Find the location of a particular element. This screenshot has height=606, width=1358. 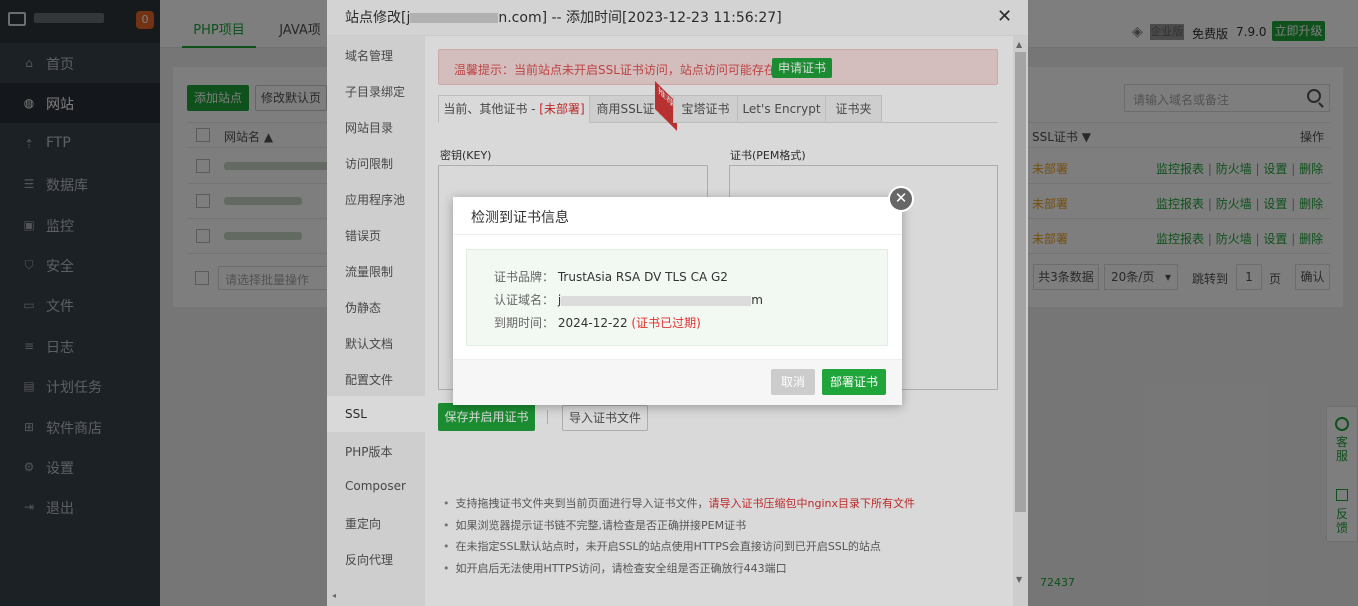

cert-expiry-row: 到期时间： 2024-12-22 (证书已过期) is located at coordinates (597, 322).